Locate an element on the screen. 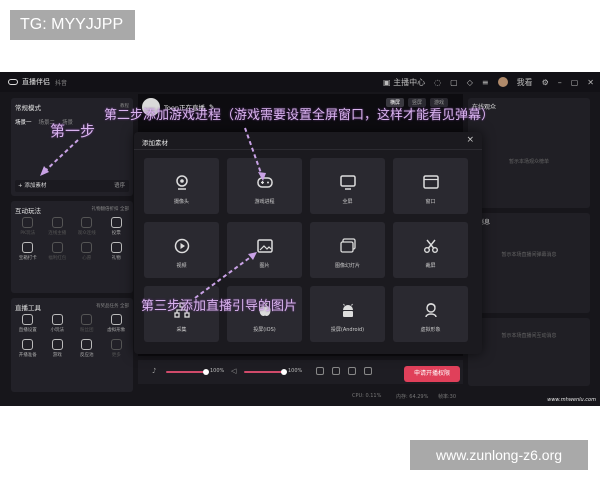  status-memory: 内存: 64.29% is located at coordinates (412, 397).